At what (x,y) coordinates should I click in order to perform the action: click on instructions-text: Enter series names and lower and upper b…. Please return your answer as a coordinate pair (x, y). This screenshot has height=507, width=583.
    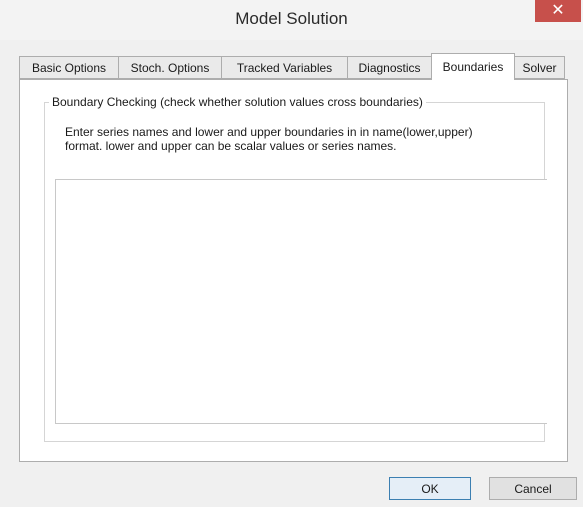
    Looking at the image, I should click on (300, 139).